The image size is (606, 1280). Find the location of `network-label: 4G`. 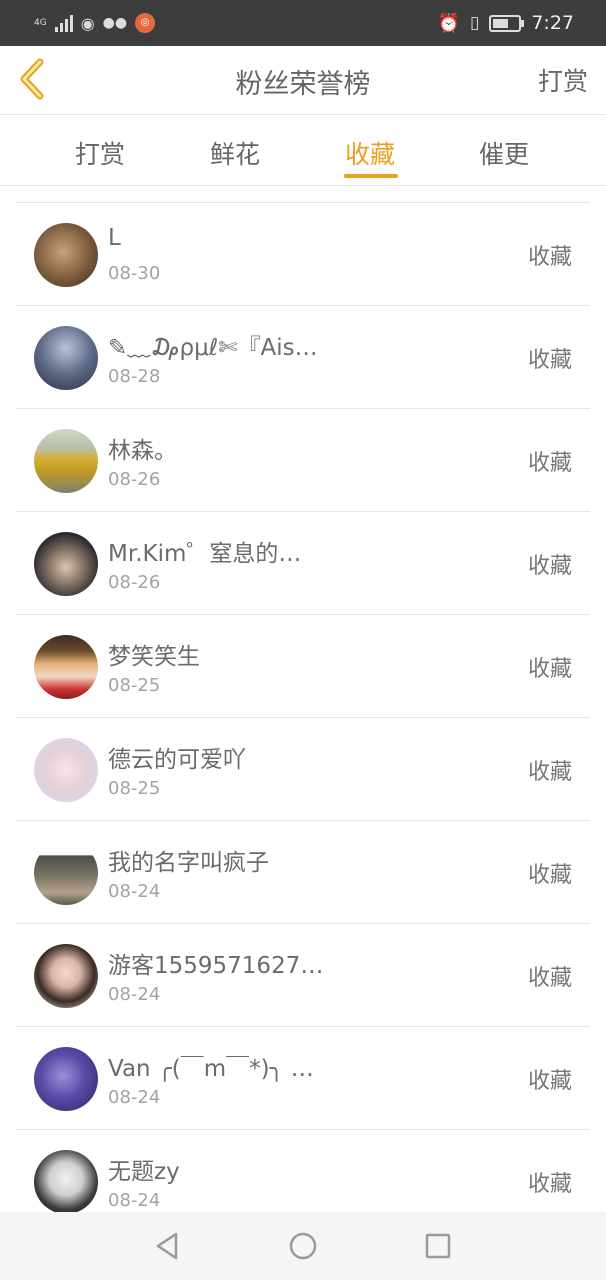

network-label: 4G is located at coordinates (40, 23).